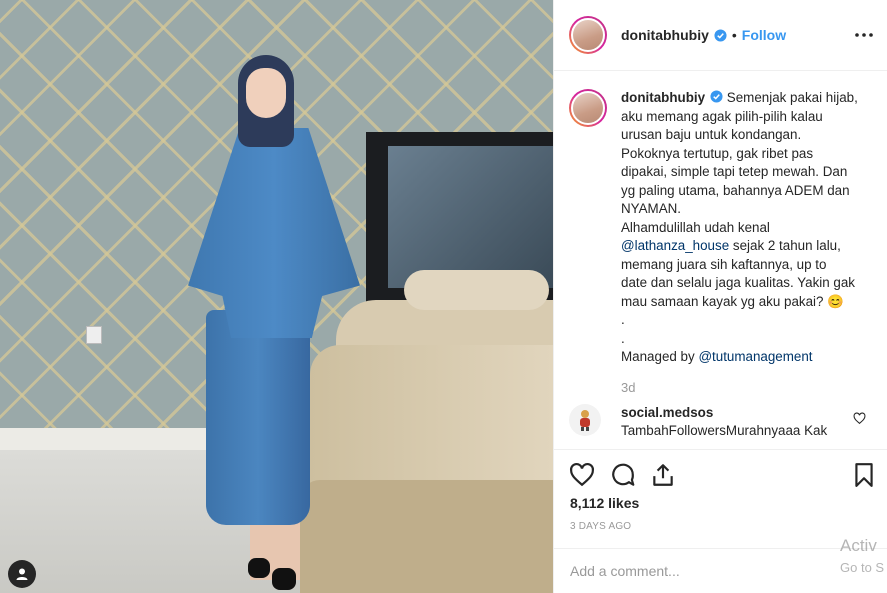  What do you see at coordinates (717, 153) in the screenshot?
I see `caption-line: Pokoknya tertutup, gak ribet pas` at bounding box center [717, 153].